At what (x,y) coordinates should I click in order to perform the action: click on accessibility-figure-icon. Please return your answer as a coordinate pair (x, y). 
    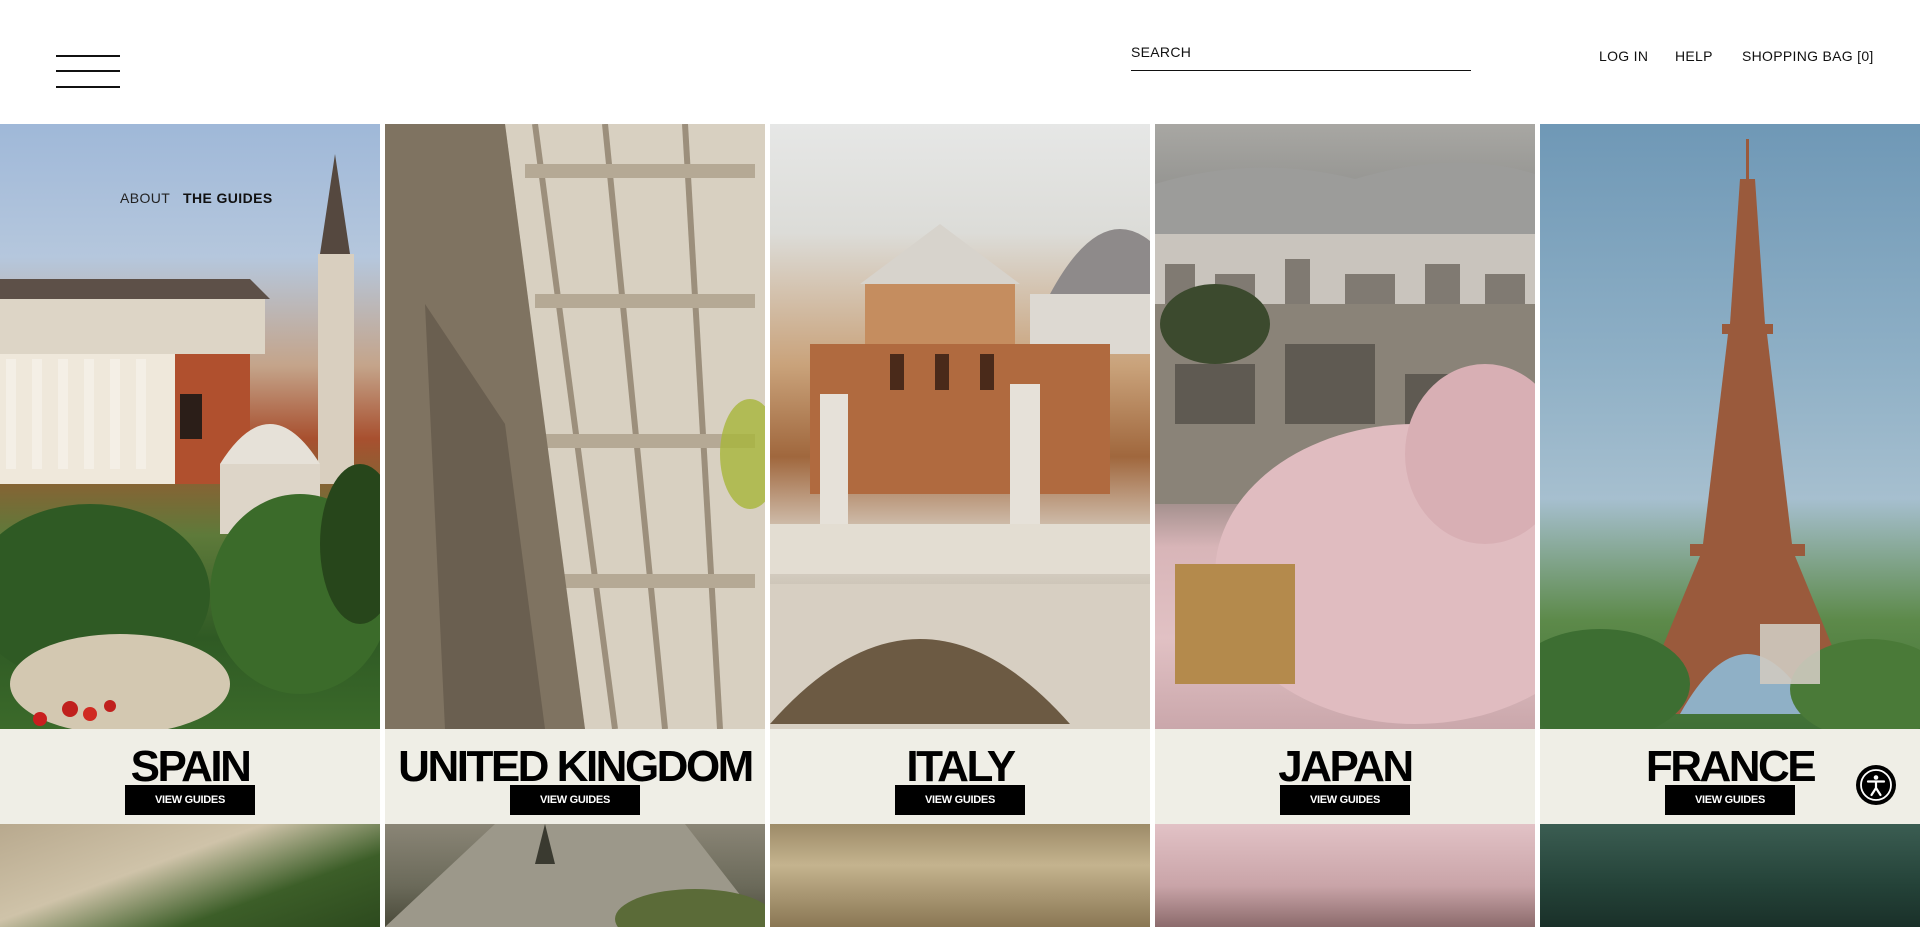
    Looking at the image, I should click on (1876, 785).